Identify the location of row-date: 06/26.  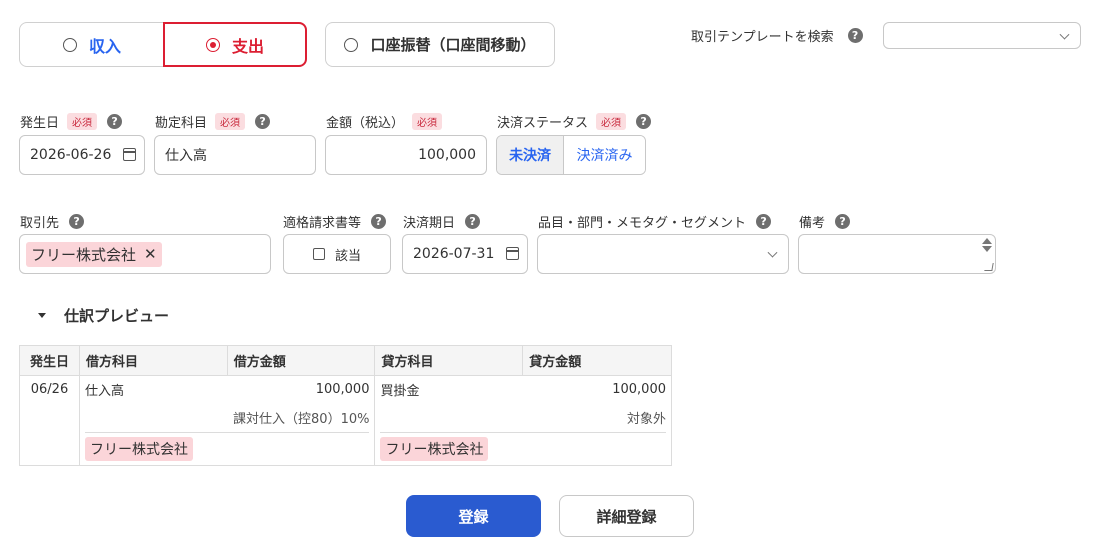
(49, 389).